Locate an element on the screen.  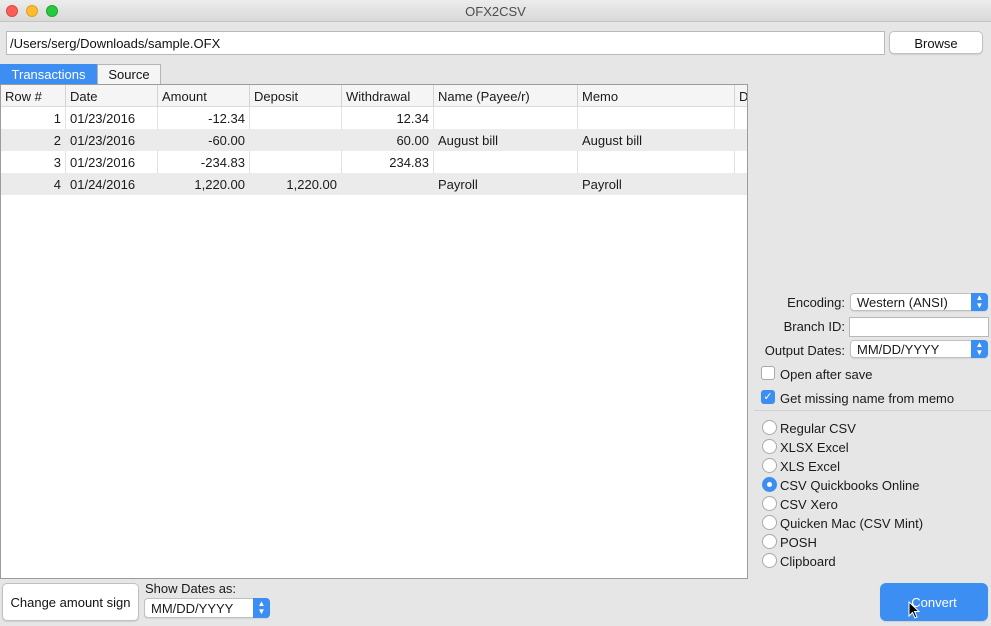
radio-label-csv-quickbooks-online: CSV Quickbooks Online is located at coordinates (850, 485).